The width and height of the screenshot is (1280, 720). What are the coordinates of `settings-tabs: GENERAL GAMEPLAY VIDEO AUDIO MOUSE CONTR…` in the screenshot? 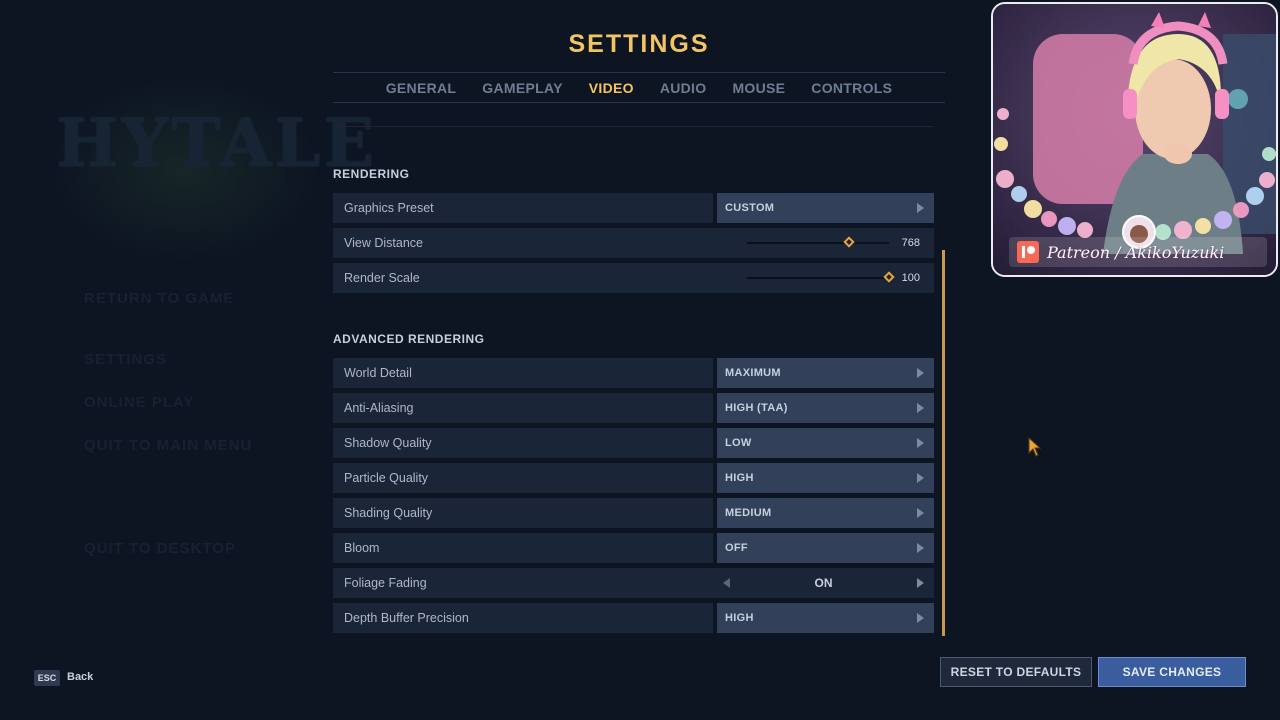 It's located at (639, 87).